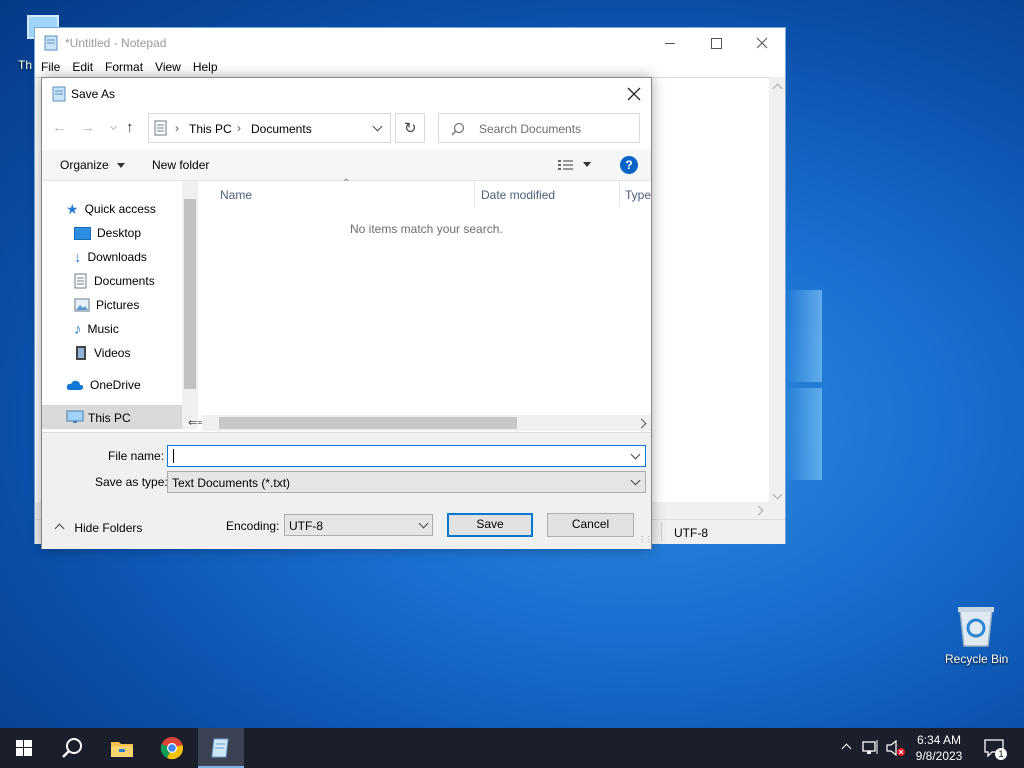  I want to click on new-folder-button: New folder, so click(180, 165).